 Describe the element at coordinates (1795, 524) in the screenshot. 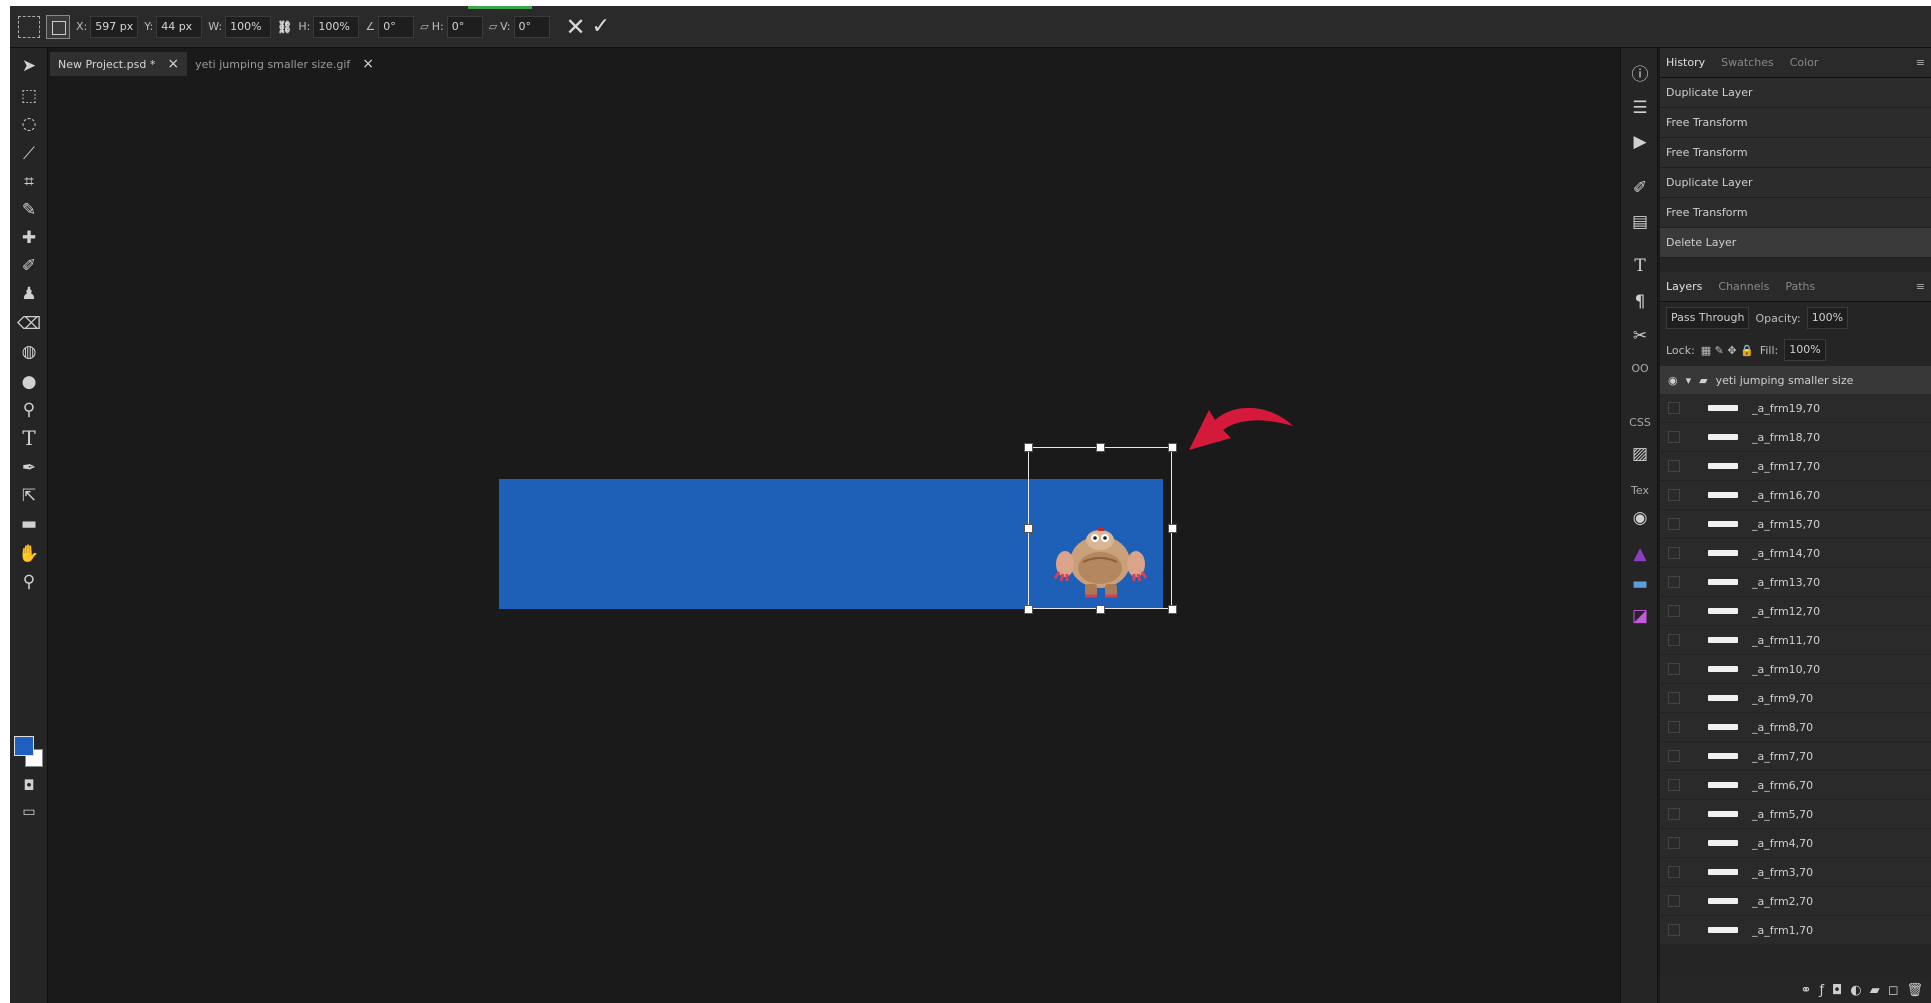

I see `layer-row: _a_frm15,70` at that location.